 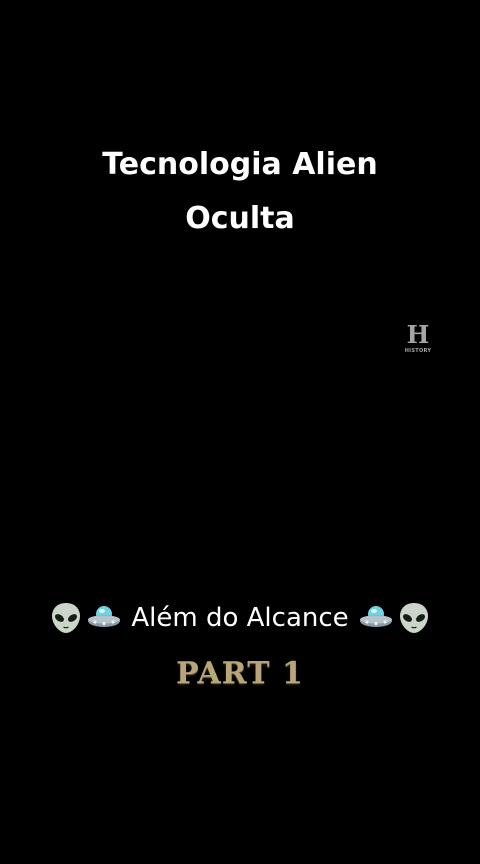 I want to click on video-caption: Além do Alcance, so click(x=240, y=618).